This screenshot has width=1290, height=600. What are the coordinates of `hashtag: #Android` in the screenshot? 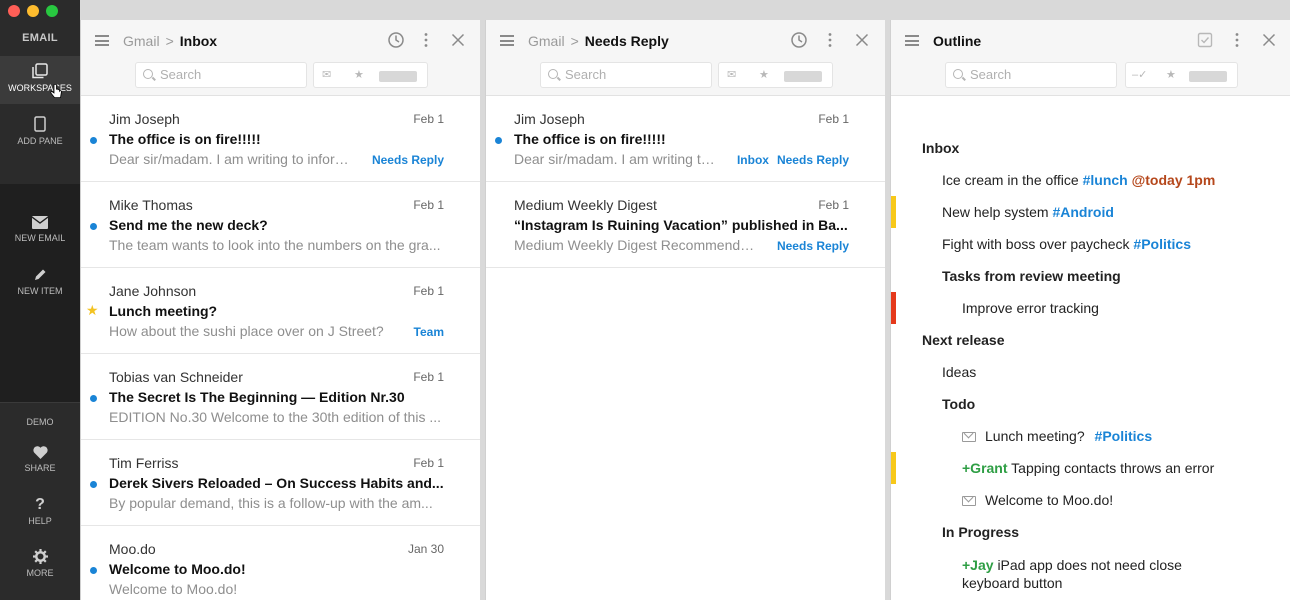 It's located at (1082, 212).